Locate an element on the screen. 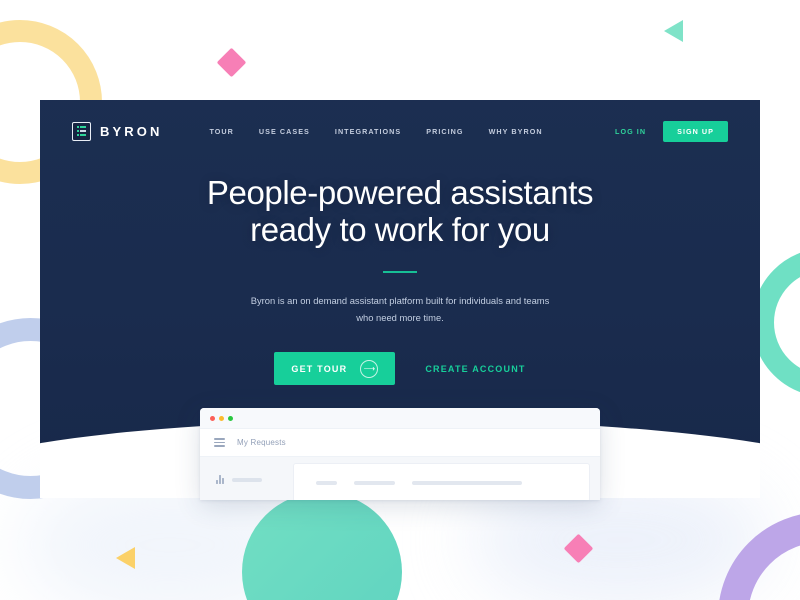 The width and height of the screenshot is (800, 600). window-sidebar is located at coordinates (246, 478).